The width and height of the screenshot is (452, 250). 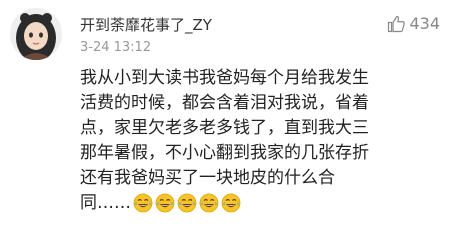 I want to click on avatar, so click(x=36, y=34).